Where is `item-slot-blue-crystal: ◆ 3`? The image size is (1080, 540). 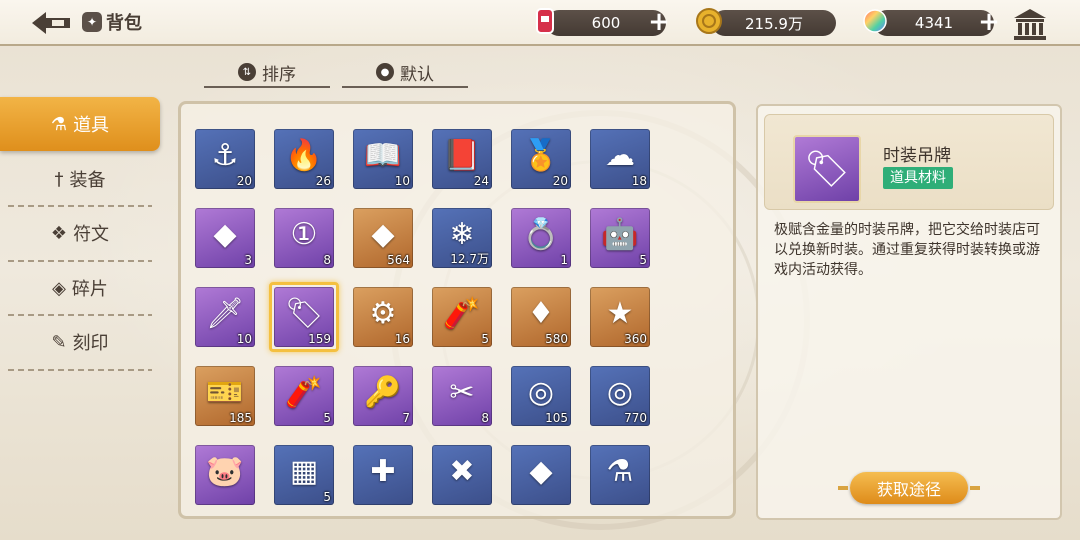
item-slot-blue-crystal: ◆ 3 is located at coordinates (225, 238).